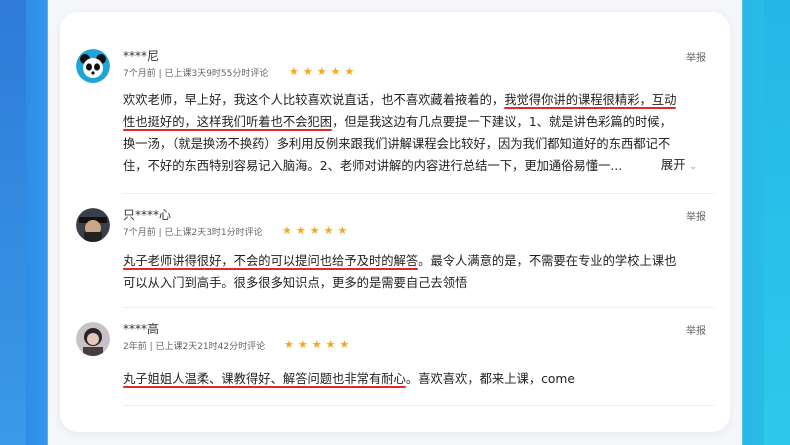 The height and width of the screenshot is (445, 790). What do you see at coordinates (141, 56) in the screenshot?
I see `reviewer-name: ****尼` at bounding box center [141, 56].